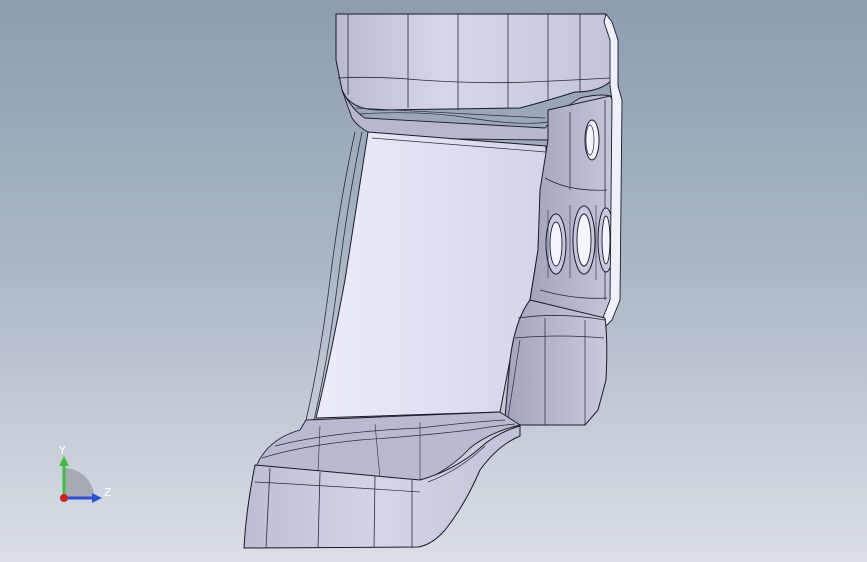 Image resolution: width=867 pixels, height=562 pixels. I want to click on top-block, so click(474, 62).